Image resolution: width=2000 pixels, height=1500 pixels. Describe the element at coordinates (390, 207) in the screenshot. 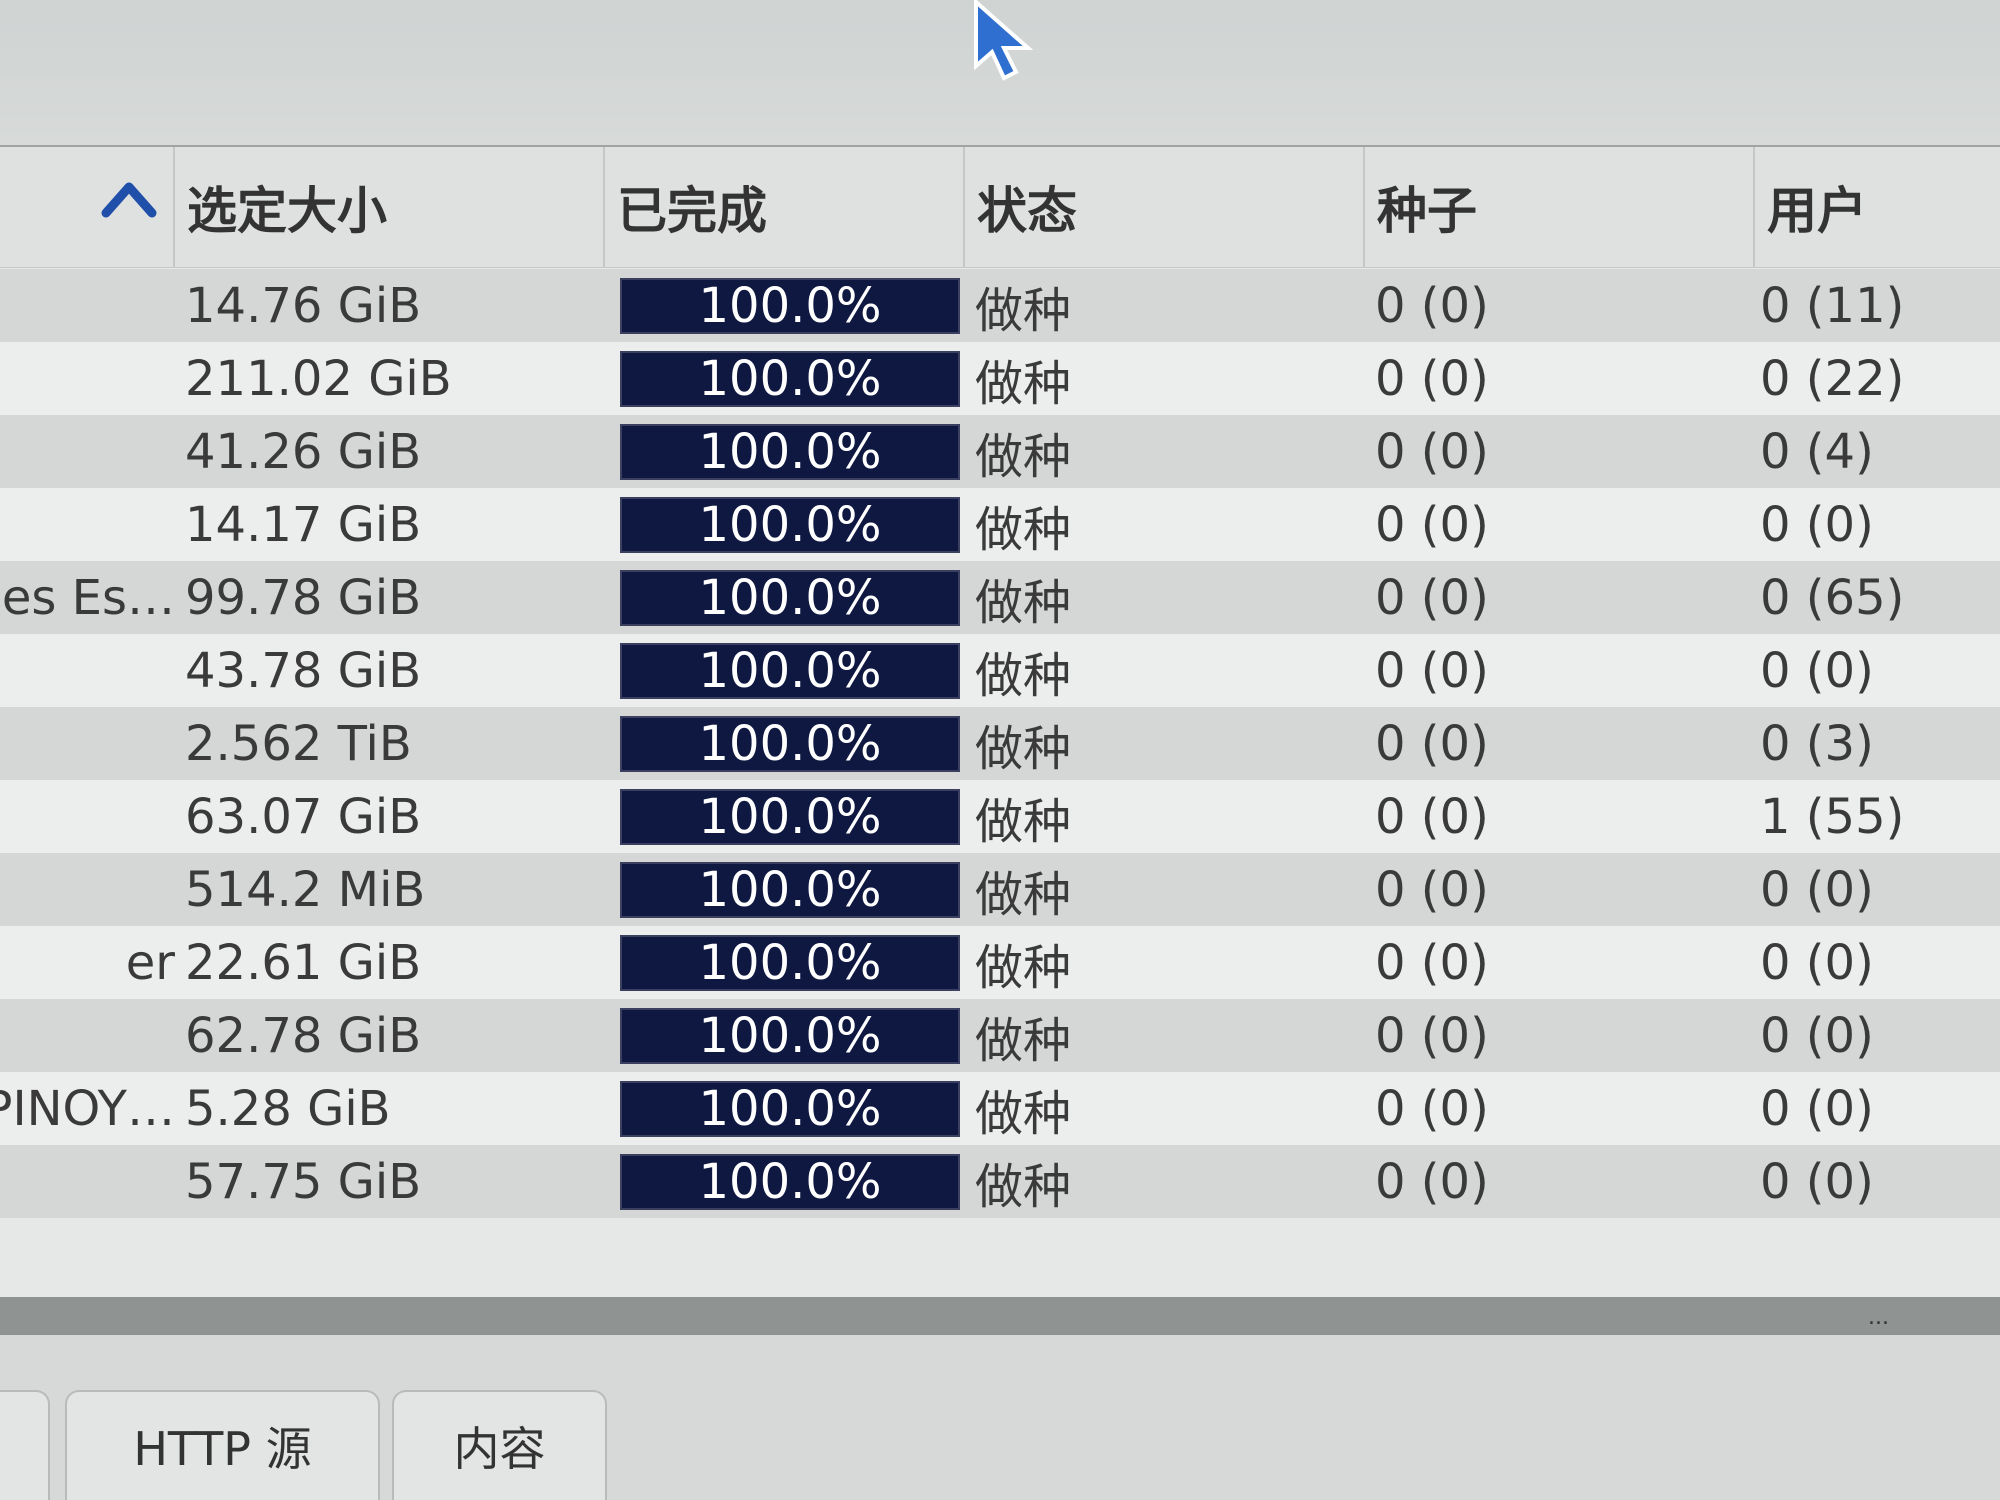

I see `column-header-size: 选定大小` at that location.